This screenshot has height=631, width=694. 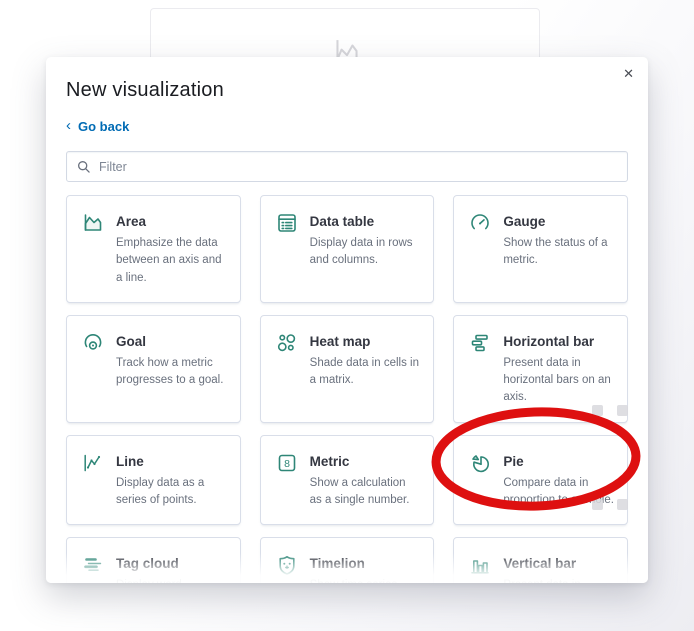 I want to click on line-chart-icon, so click(x=93, y=481).